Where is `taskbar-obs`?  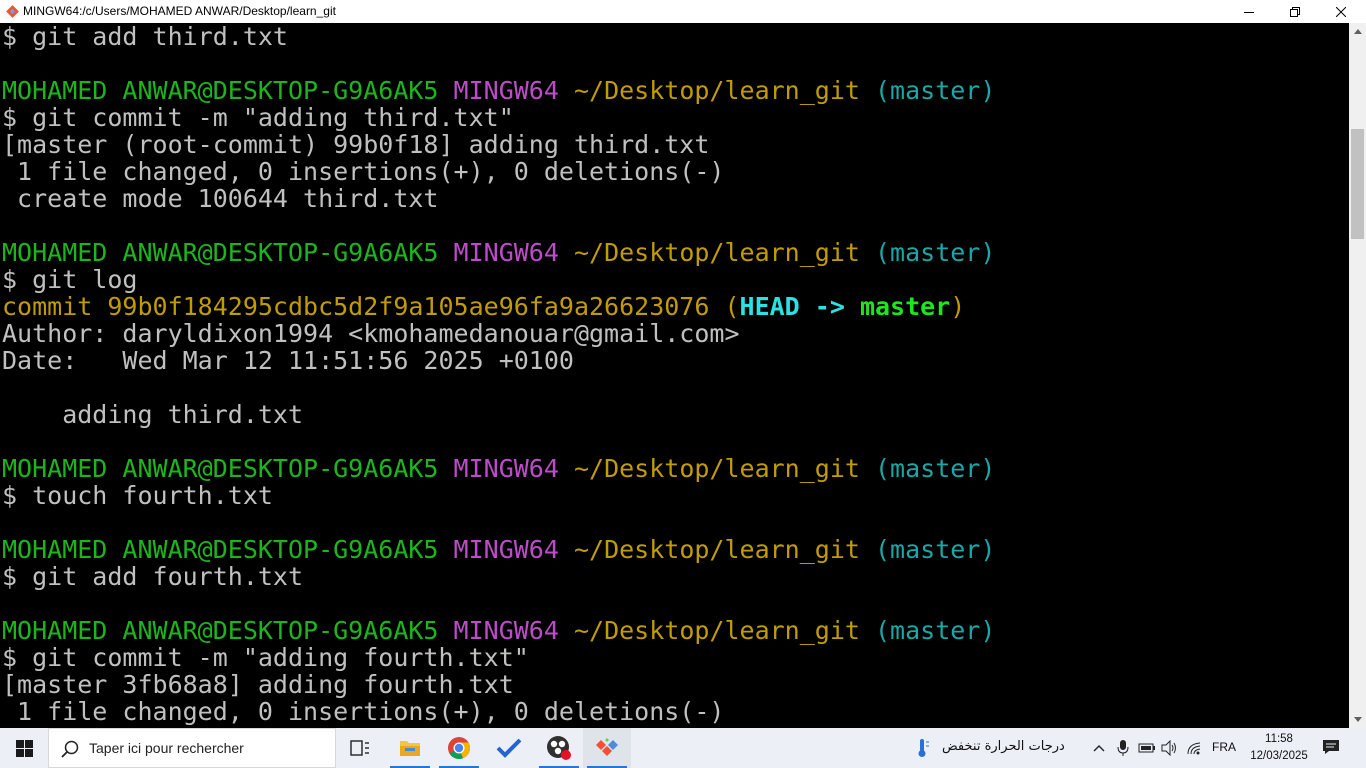
taskbar-obs is located at coordinates (559, 748).